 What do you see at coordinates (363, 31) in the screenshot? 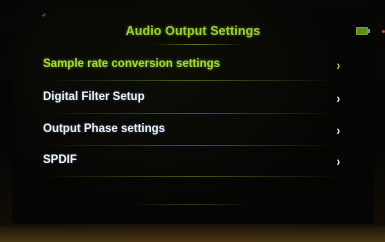
I see `battery-icon` at bounding box center [363, 31].